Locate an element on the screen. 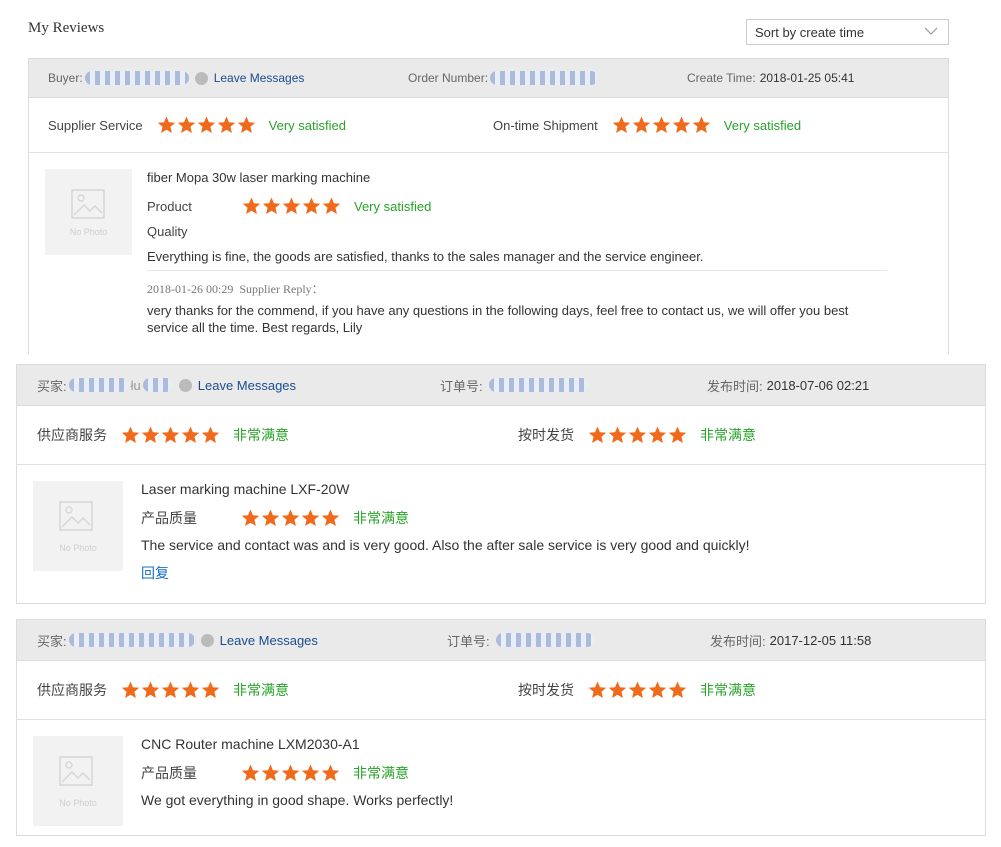  reply-link: 回复 is located at coordinates (155, 573).